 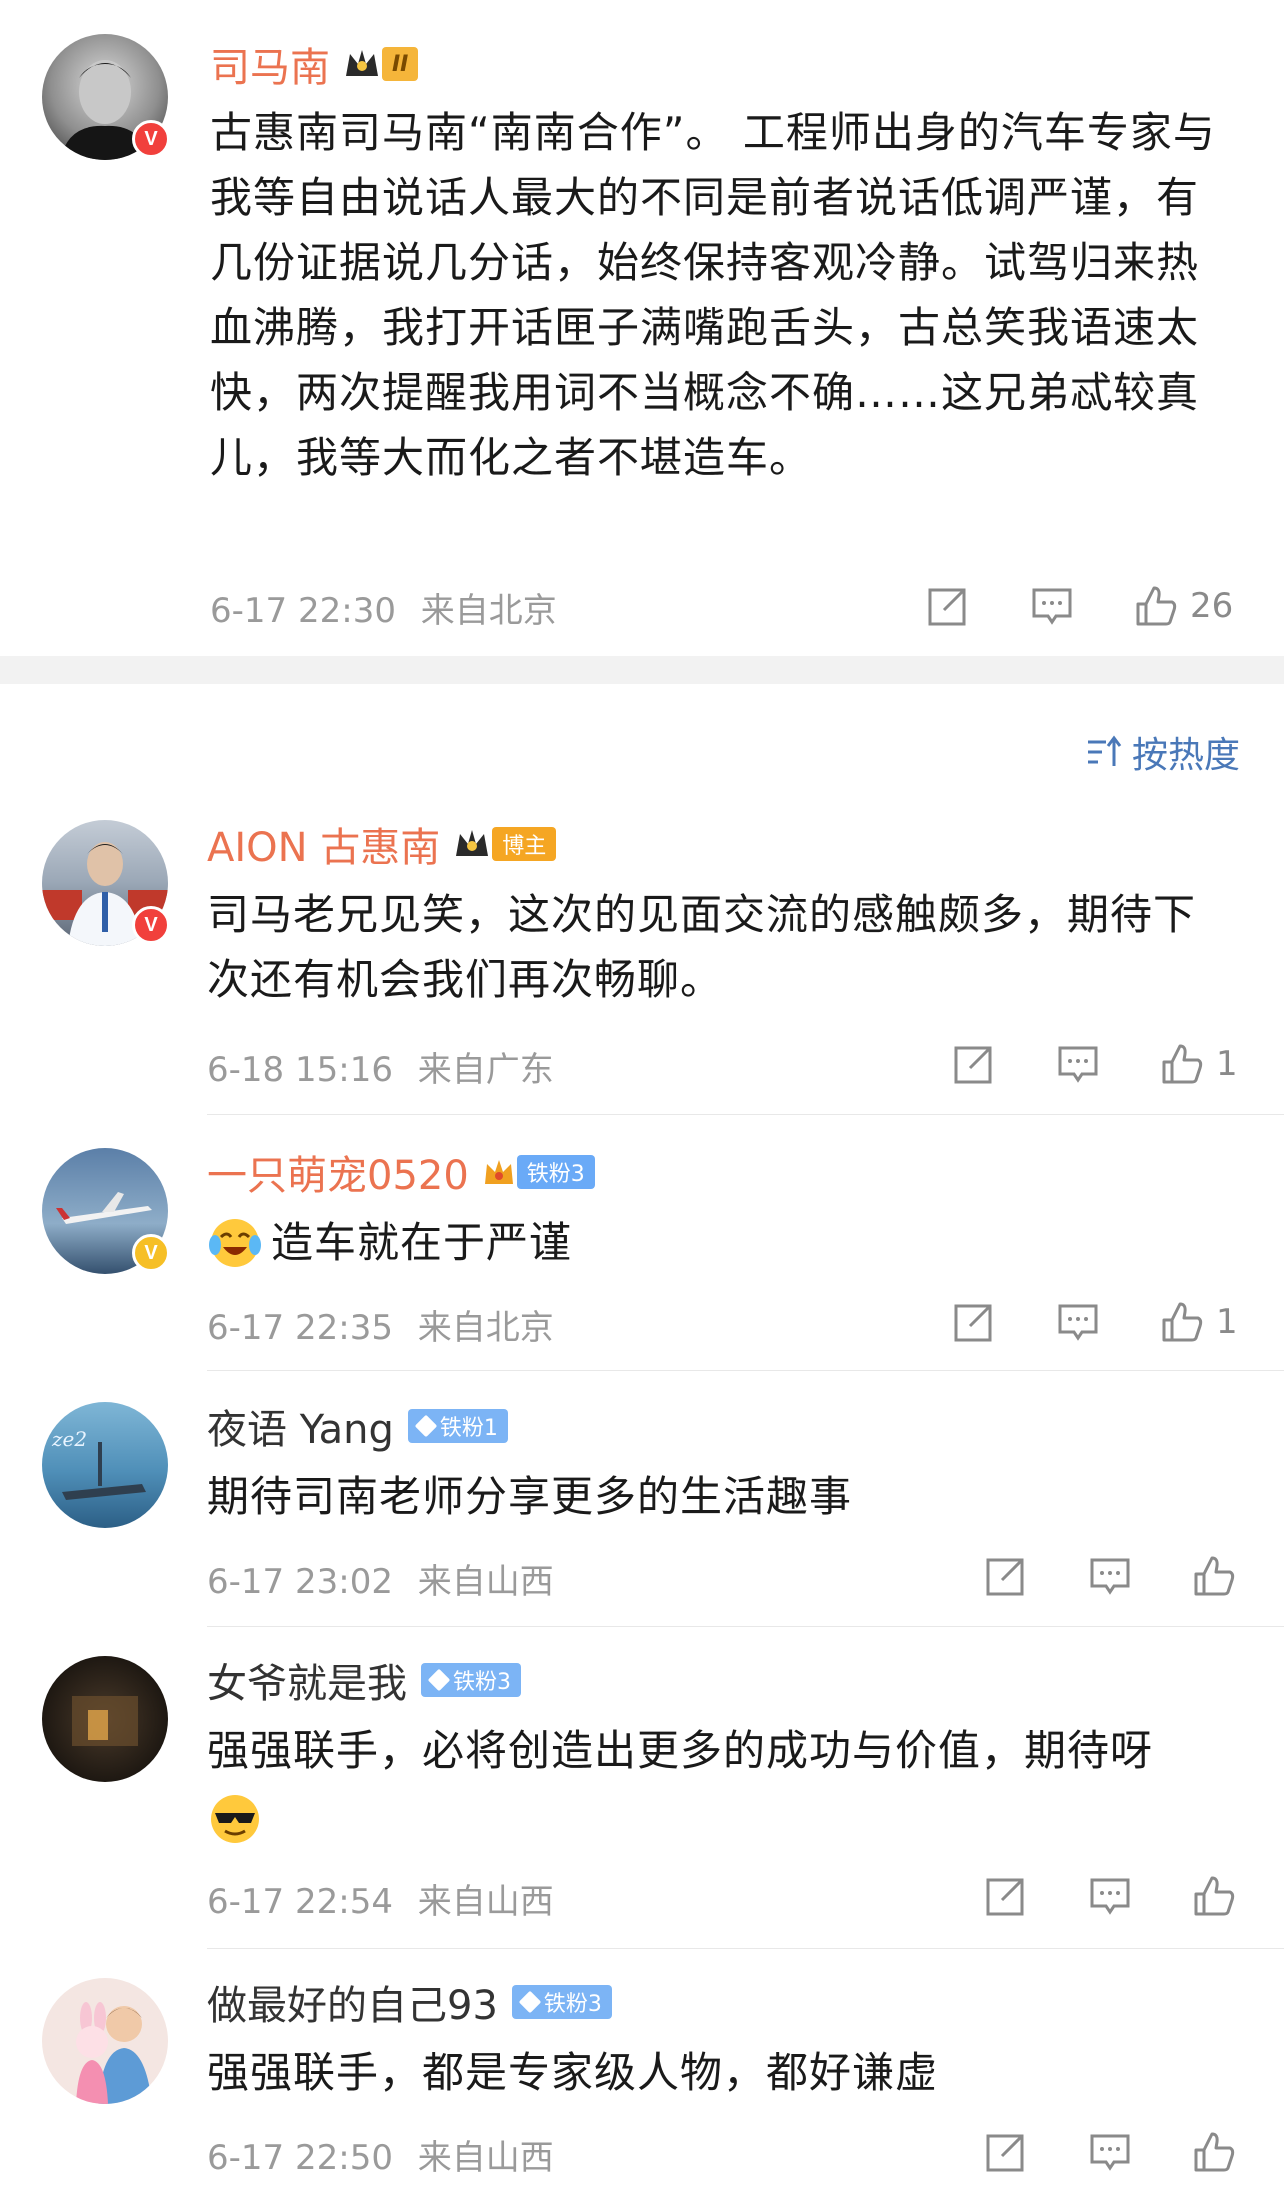 What do you see at coordinates (300, 2158) in the screenshot?
I see `comment-time: 6-17 22:50` at bounding box center [300, 2158].